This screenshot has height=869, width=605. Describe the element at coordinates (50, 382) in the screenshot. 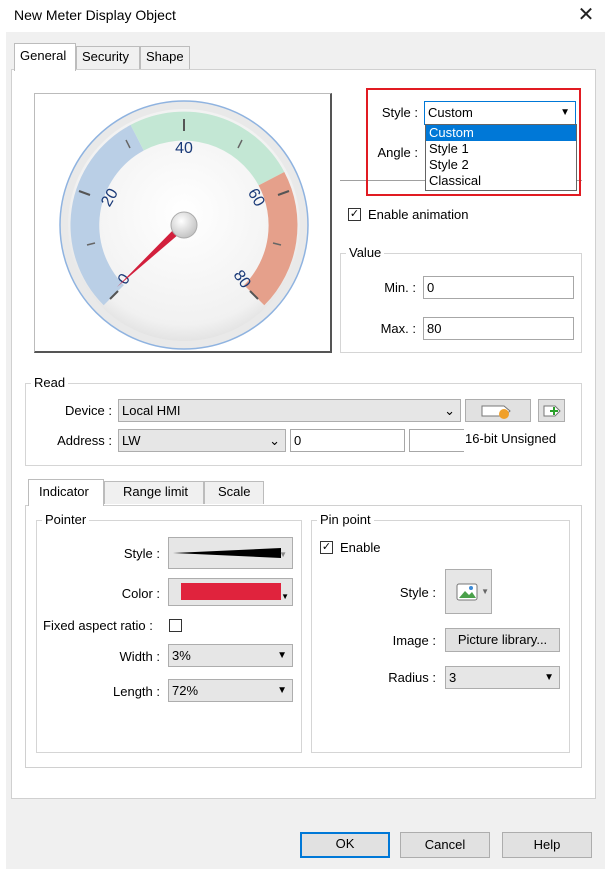

I see `read-group-title: Read` at that location.